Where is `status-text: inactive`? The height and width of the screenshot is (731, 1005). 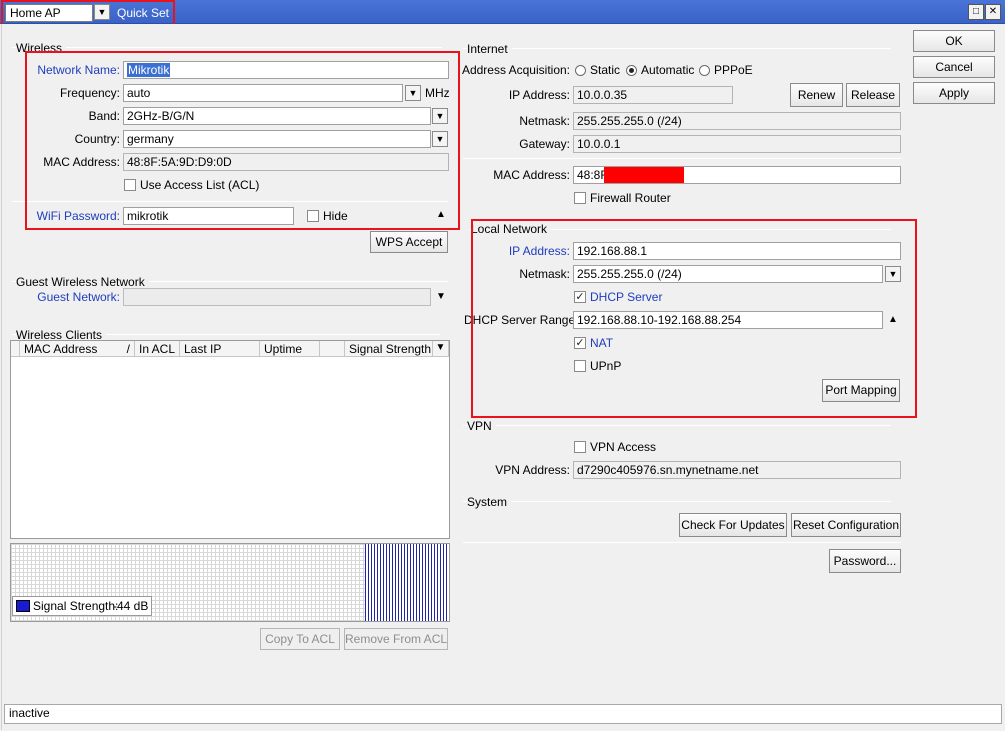 status-text: inactive is located at coordinates (29, 713).